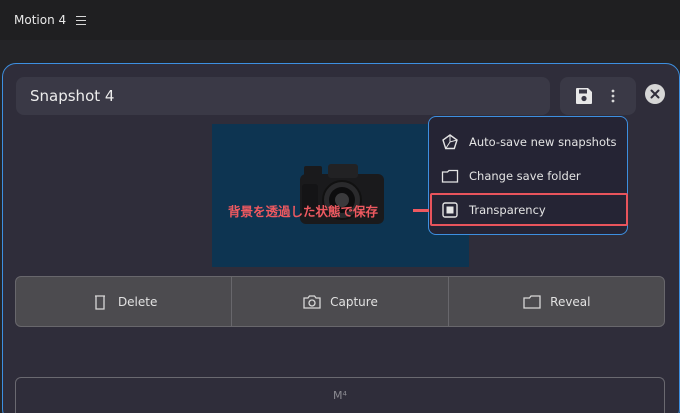 This screenshot has width=680, height=413. Describe the element at coordinates (450, 210) in the screenshot. I see `transparency-checkbox-icon` at that location.